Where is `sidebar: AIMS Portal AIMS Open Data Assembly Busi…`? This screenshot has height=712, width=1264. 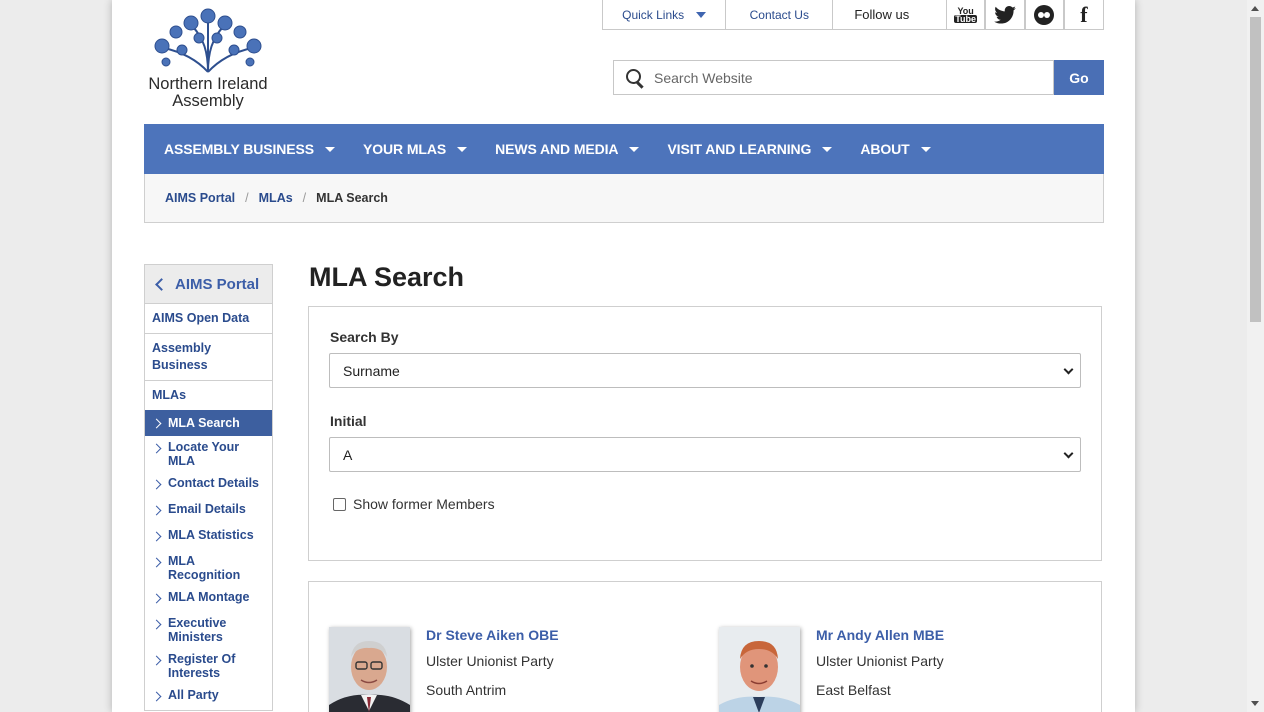 sidebar: AIMS Portal AIMS Open Data Assembly Busi… is located at coordinates (208, 487).